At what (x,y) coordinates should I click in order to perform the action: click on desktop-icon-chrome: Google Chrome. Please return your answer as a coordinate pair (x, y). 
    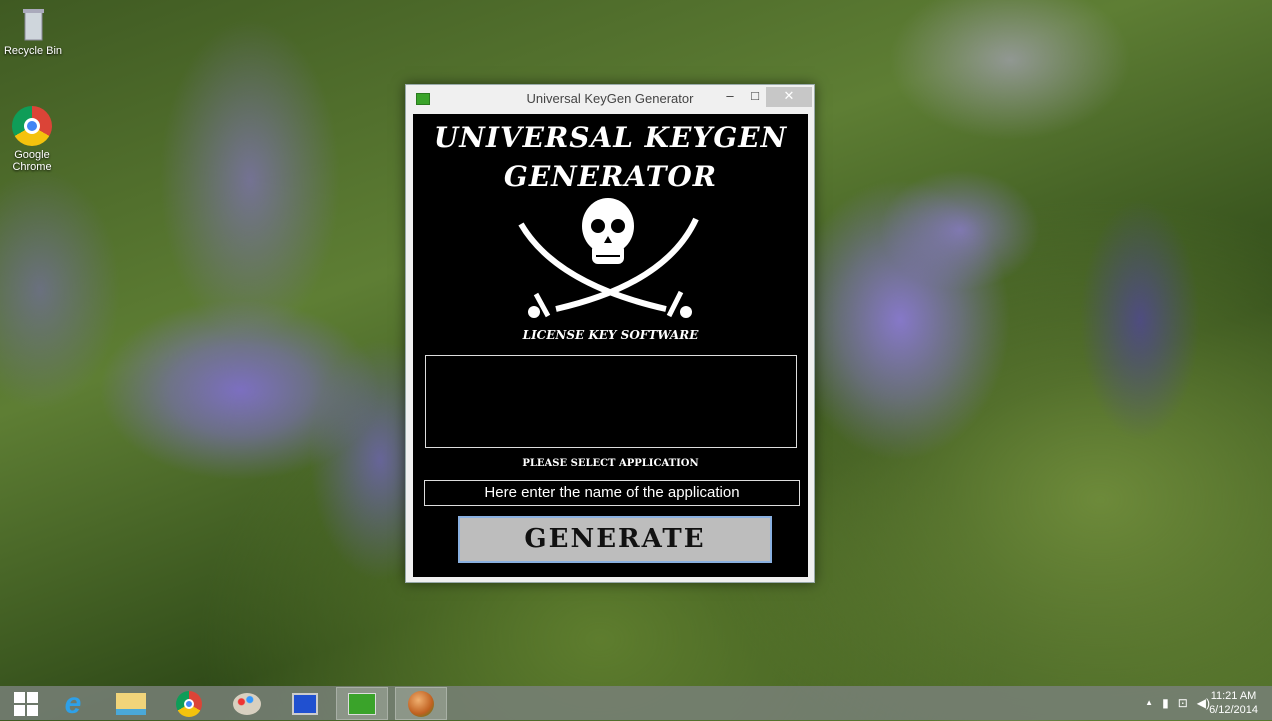
    Looking at the image, I should click on (32, 139).